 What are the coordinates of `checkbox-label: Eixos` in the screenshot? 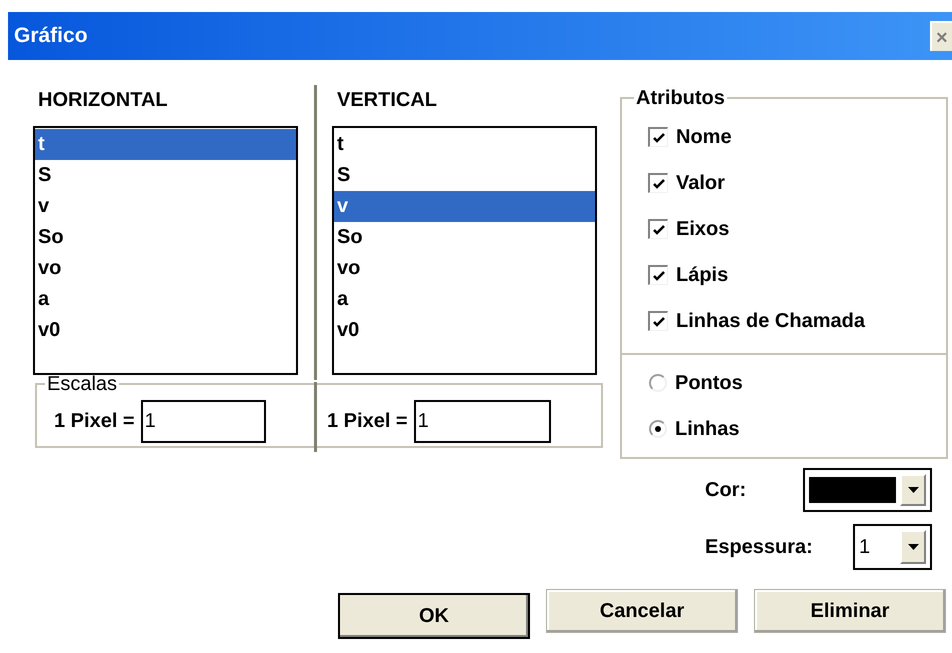 It's located at (703, 229).